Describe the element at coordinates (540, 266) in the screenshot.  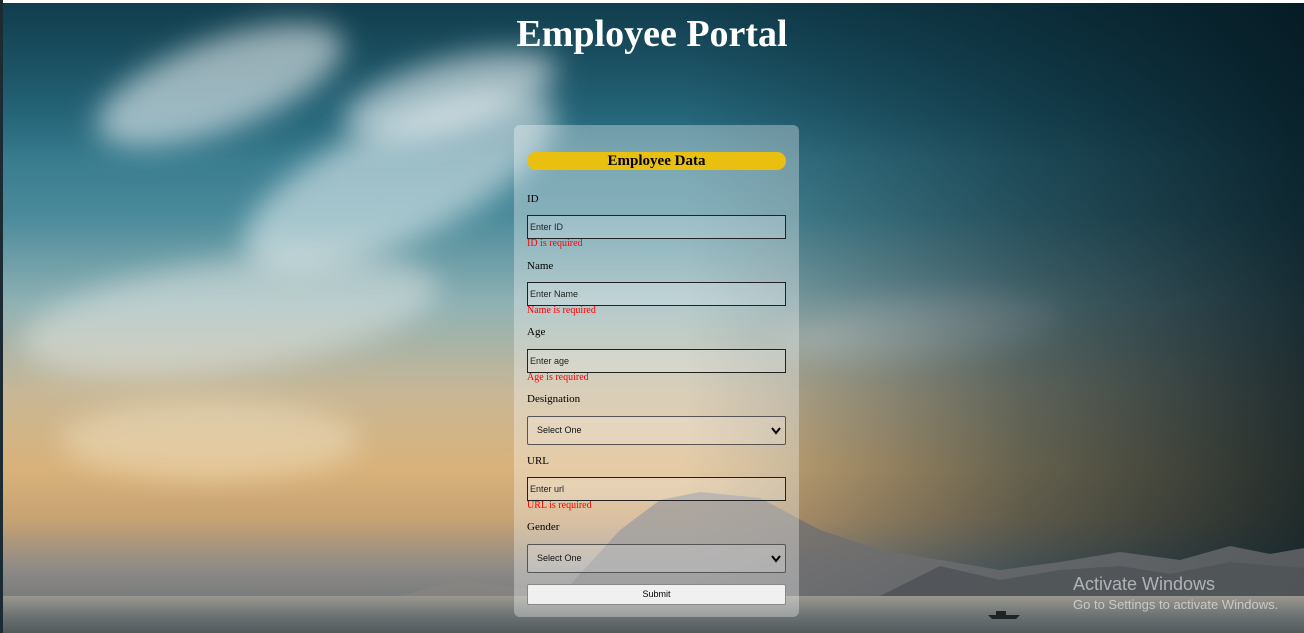
I see `name-label: Name` at that location.